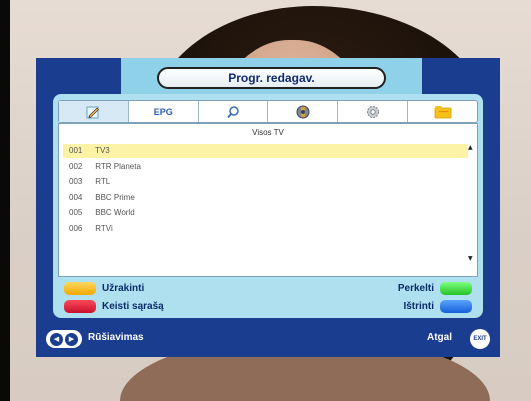 The image size is (531, 401). I want to click on sort-hint: Rūšiavimas, so click(116, 337).